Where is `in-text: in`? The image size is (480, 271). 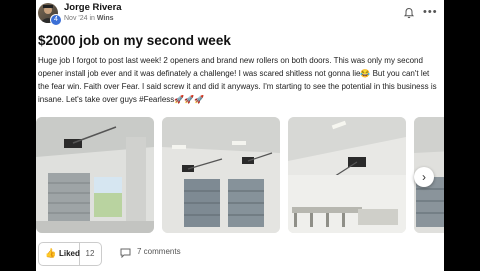 in-text: in is located at coordinates (92, 18).